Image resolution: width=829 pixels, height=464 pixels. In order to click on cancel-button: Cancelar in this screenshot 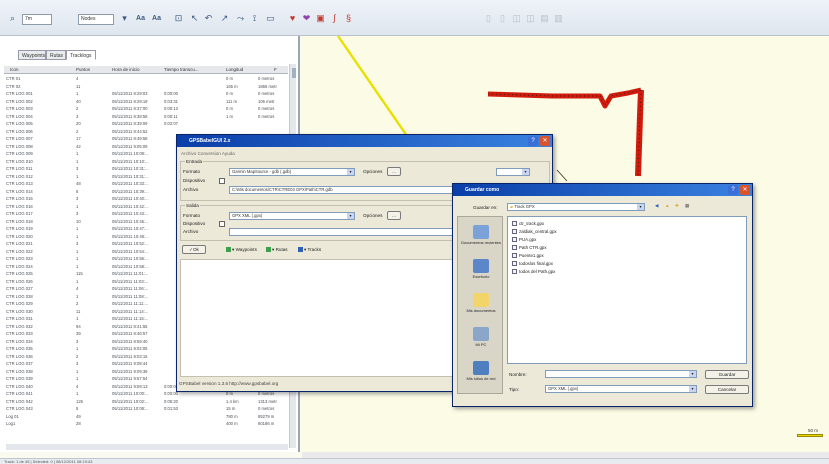, I will do `click(727, 389)`.